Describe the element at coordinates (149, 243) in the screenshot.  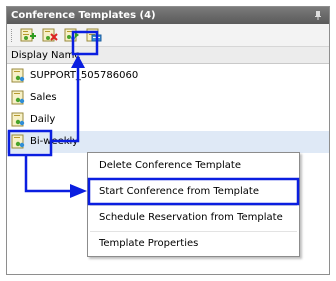
I see `menu-item-label: Template Properties` at that location.